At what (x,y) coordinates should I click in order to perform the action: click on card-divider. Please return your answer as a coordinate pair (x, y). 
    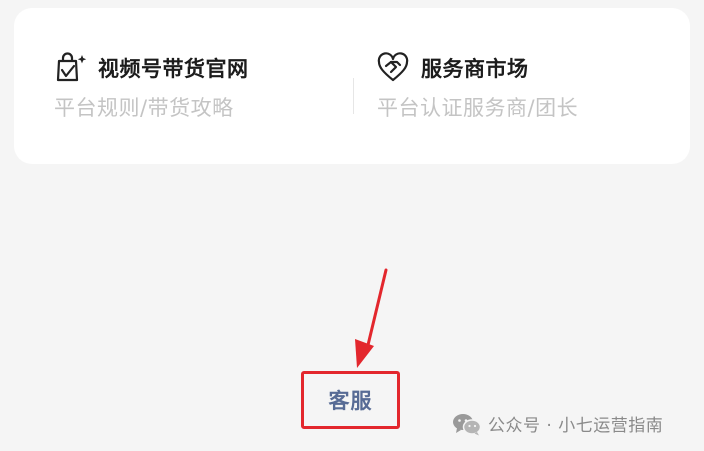
    Looking at the image, I should click on (353, 96).